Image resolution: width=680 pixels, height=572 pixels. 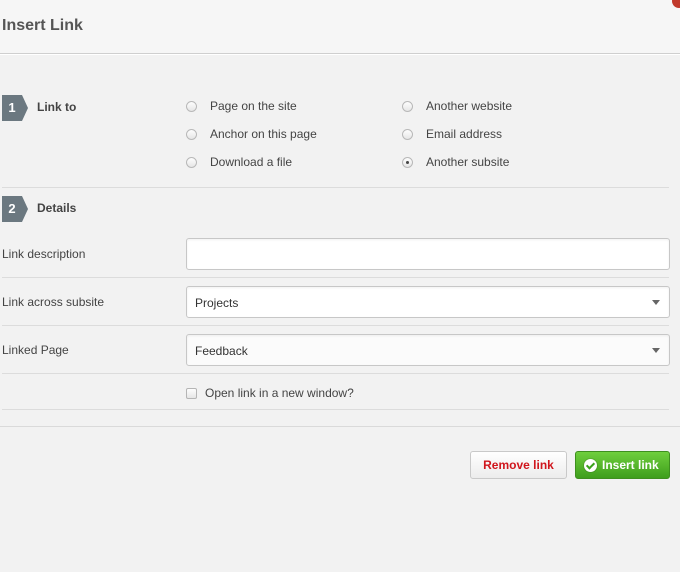 I want to click on radio-indicator-selected, so click(x=407, y=162).